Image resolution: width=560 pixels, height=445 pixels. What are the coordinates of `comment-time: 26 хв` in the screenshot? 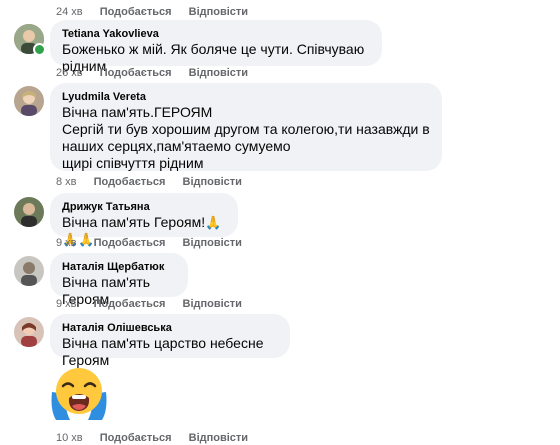 It's located at (69, 73).